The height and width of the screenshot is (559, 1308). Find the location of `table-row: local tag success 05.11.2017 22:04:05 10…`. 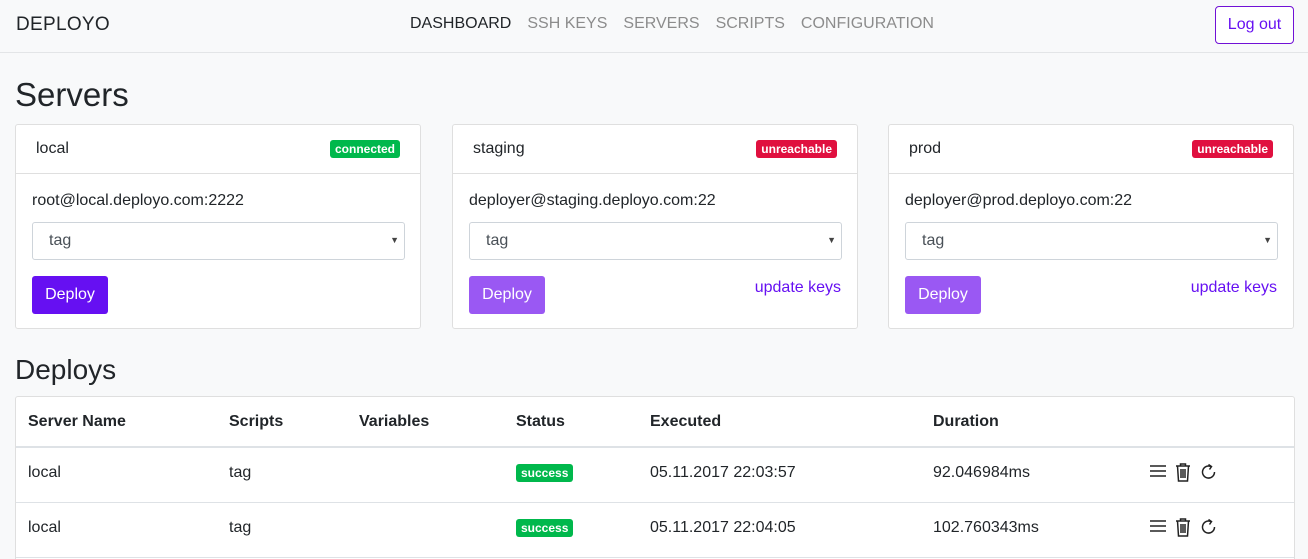

table-row: local tag success 05.11.2017 22:04:05 10… is located at coordinates (655, 530).